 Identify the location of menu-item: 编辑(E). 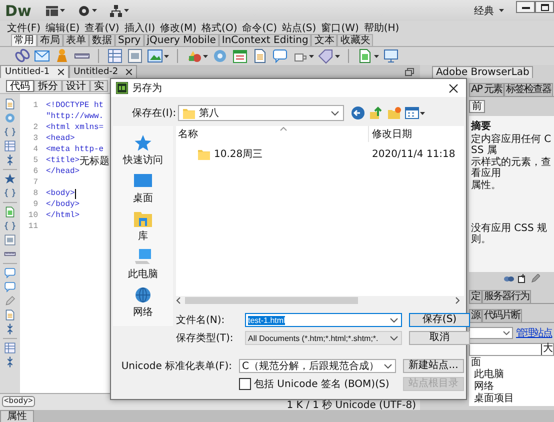
(62, 27).